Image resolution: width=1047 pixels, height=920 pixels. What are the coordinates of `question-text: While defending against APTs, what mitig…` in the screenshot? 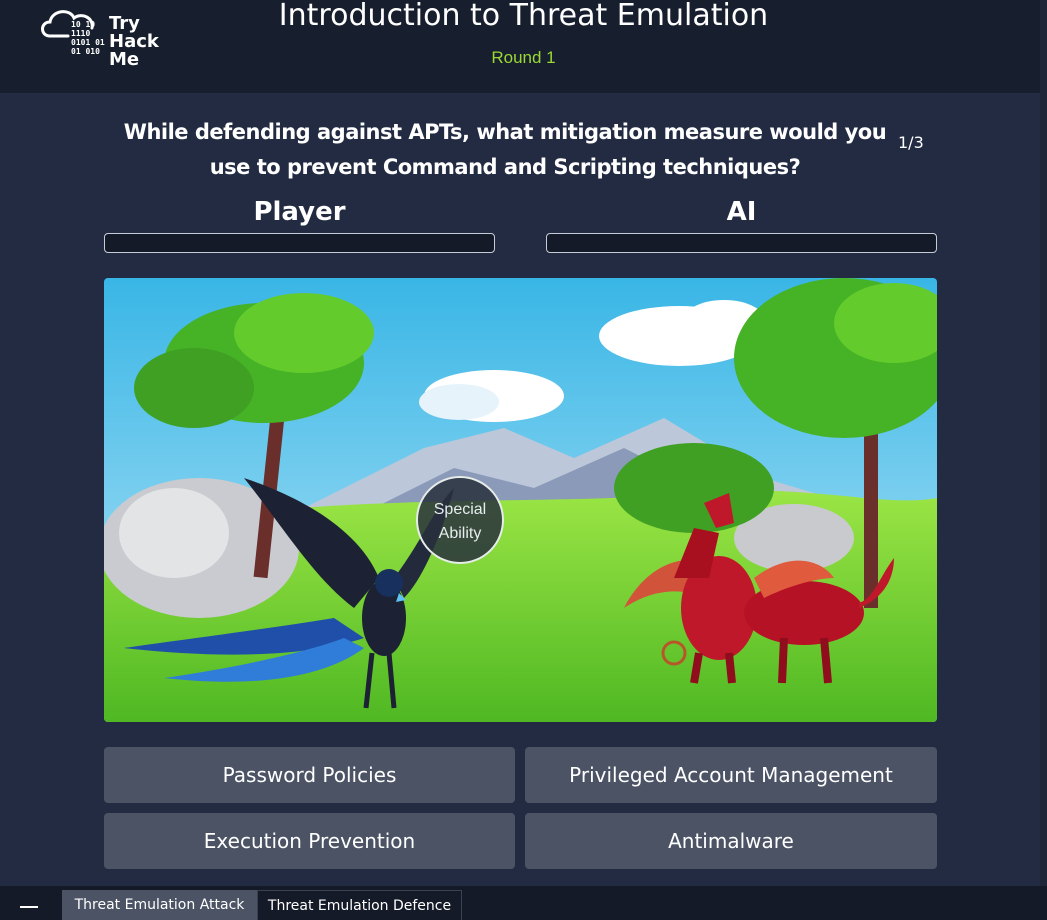 It's located at (505, 149).